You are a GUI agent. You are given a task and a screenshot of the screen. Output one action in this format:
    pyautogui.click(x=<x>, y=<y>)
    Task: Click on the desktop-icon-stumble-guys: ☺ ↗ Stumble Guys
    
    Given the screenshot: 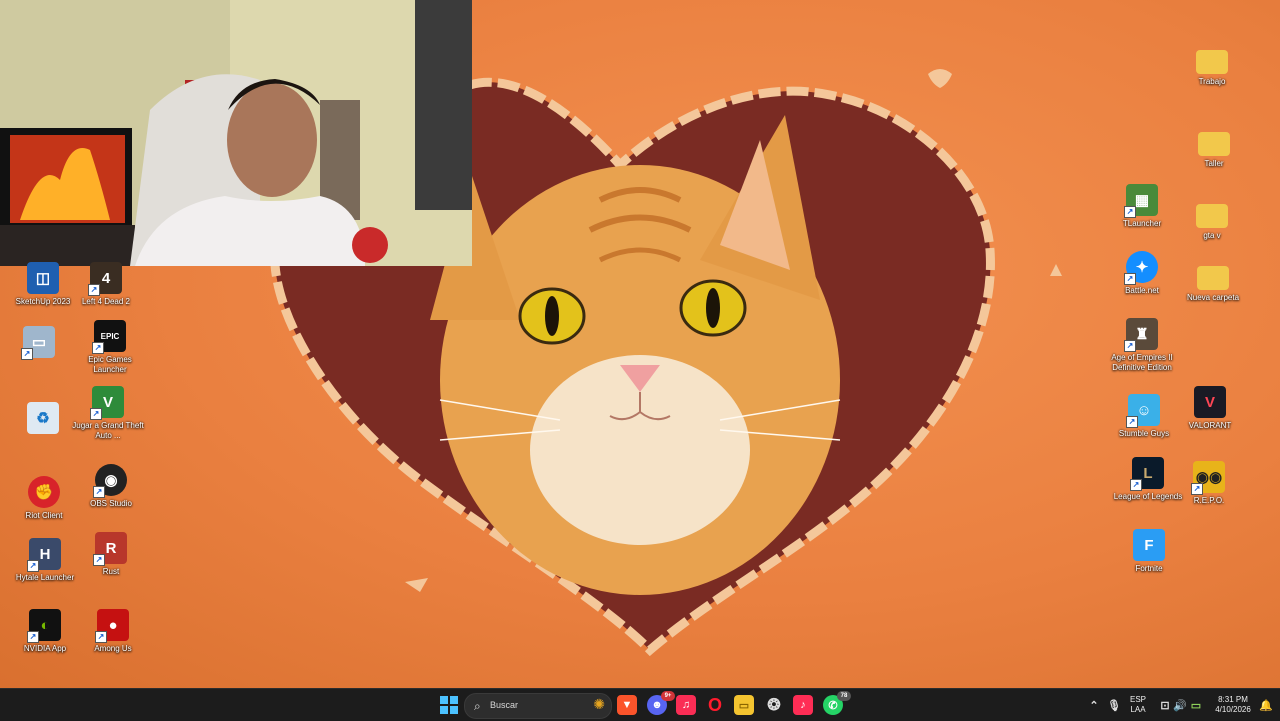 What is the action you would take?
    pyautogui.click(x=1144, y=416)
    